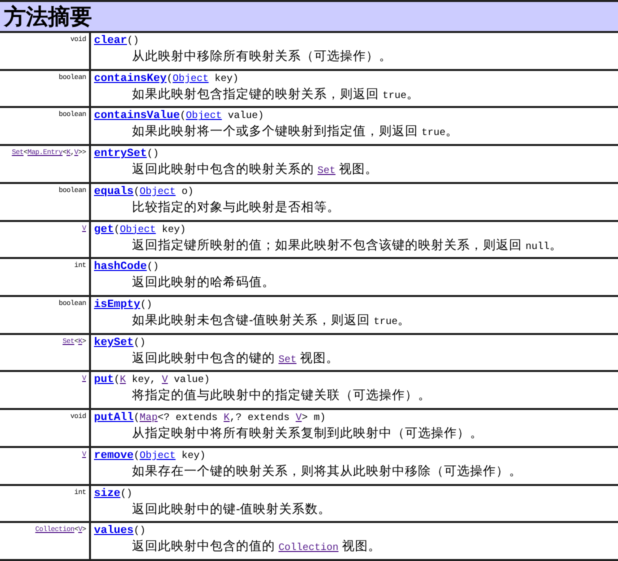  Describe the element at coordinates (308, 548) in the screenshot. I see `type-link: Collection` at that location.